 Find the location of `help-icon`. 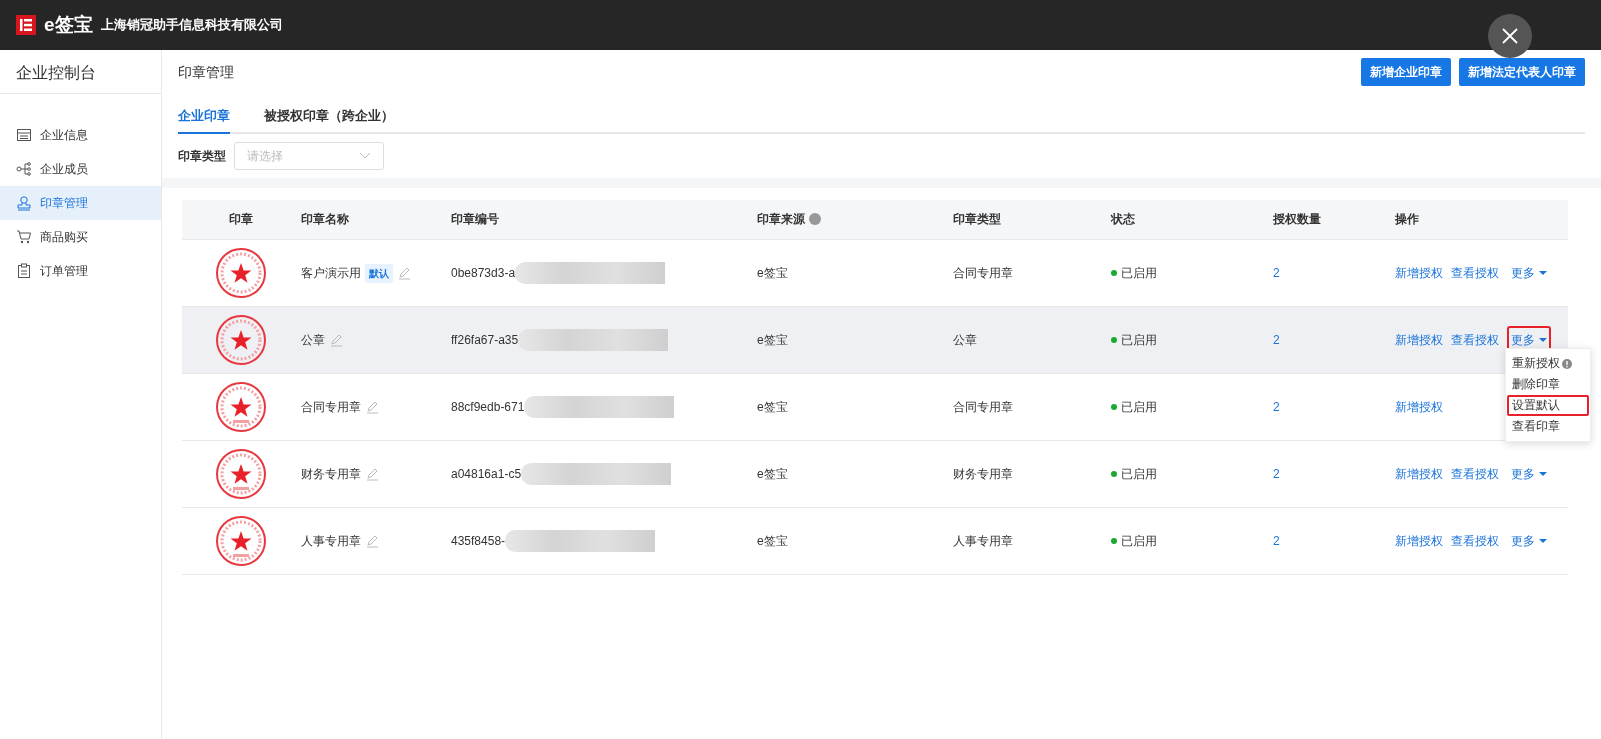

help-icon is located at coordinates (815, 219).